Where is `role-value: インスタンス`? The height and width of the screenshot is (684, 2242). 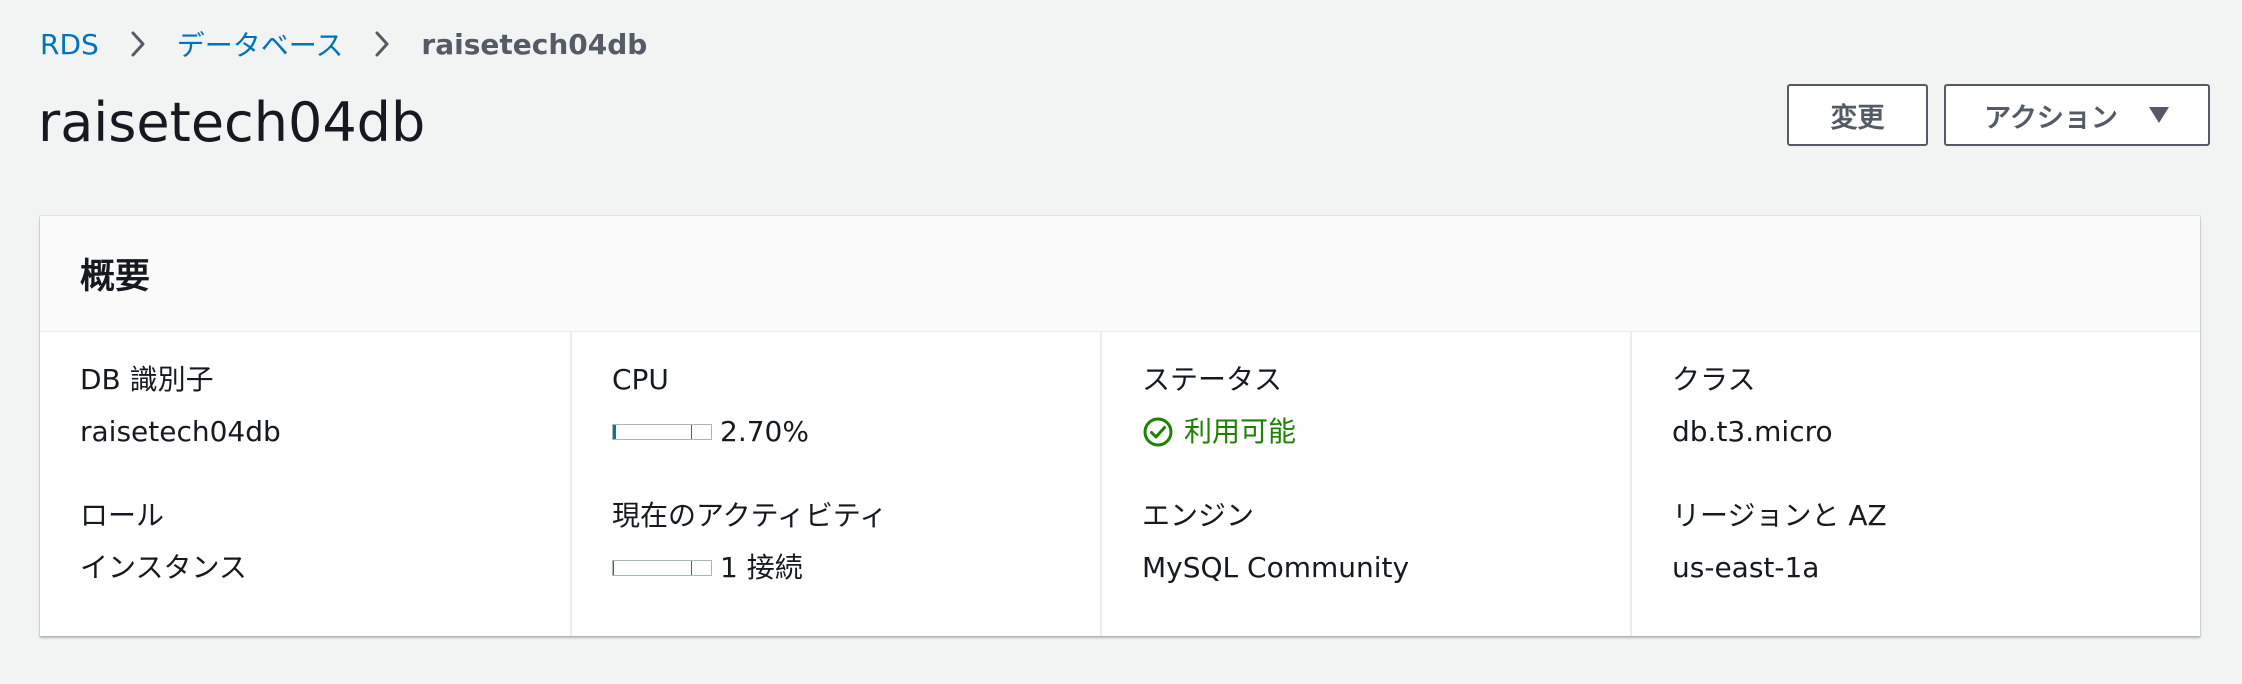 role-value: インスタンス is located at coordinates (163, 567).